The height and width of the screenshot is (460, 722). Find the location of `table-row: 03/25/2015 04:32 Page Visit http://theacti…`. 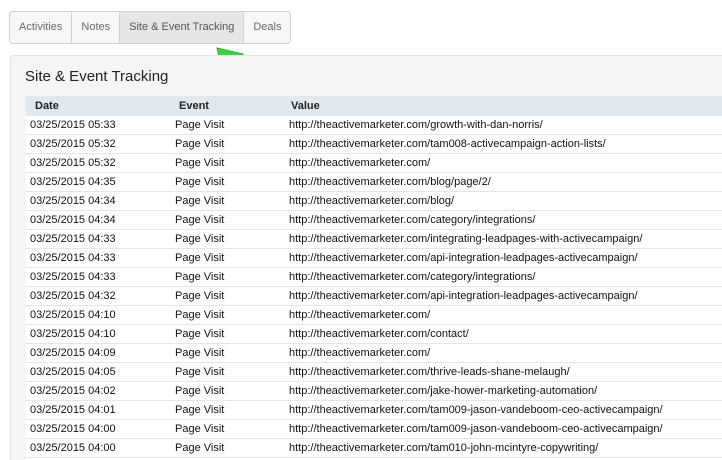

table-row: 03/25/2015 04:32 Page Visit http://theacti… is located at coordinates (374, 296).